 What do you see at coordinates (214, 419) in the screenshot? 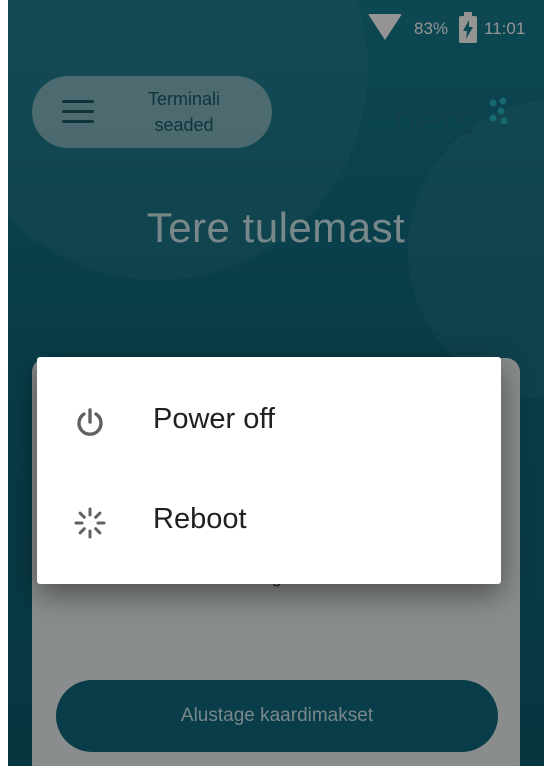
I see `power-off-label: Power off` at bounding box center [214, 419].